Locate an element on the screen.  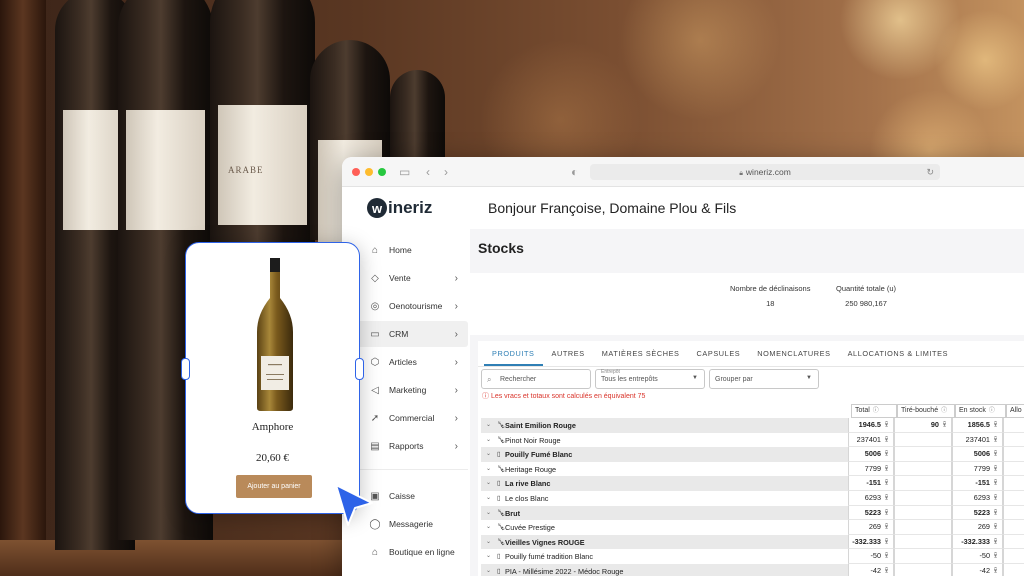
sidebar-item-oenotourisme: ◎ Oenotourisme › is located at coordinates (411, 306).